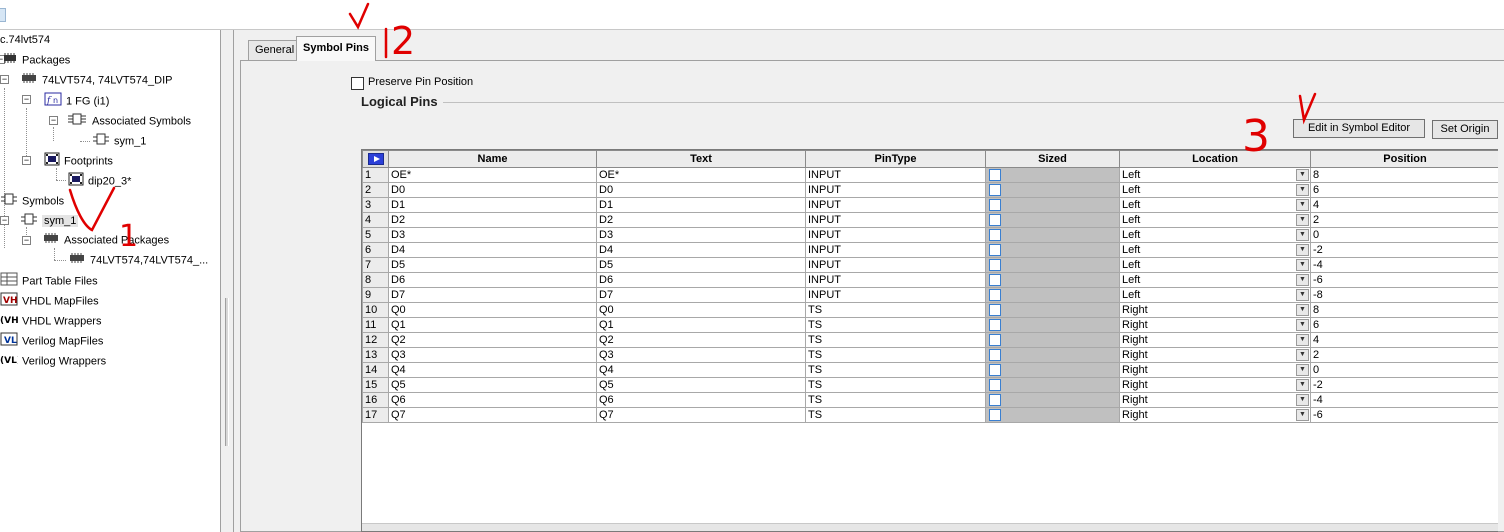 This screenshot has height=532, width=1504. I want to click on row-number: 1, so click(375, 175).